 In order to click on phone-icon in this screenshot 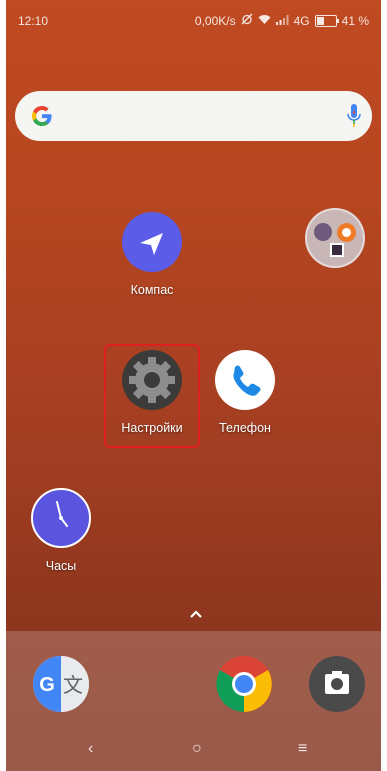, I will do `click(245, 380)`.